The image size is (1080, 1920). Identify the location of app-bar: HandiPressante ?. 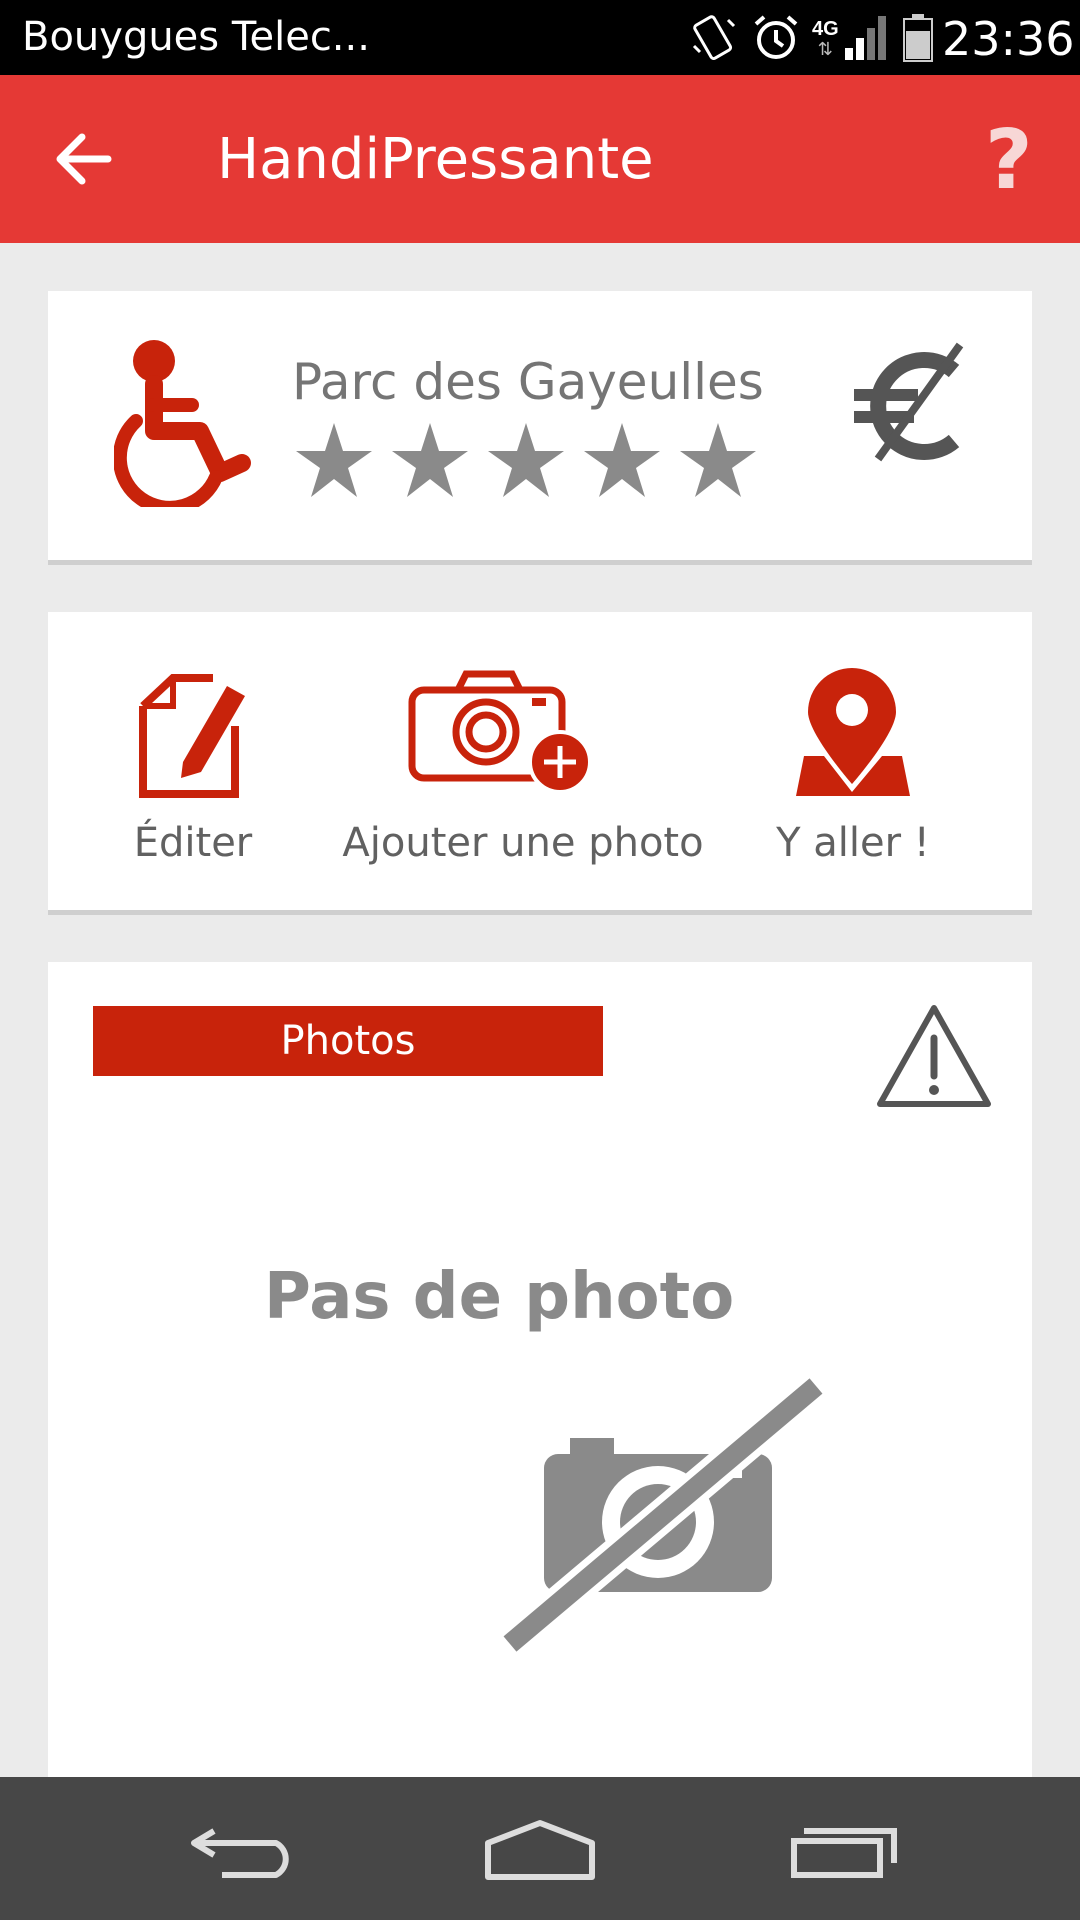
(540, 159).